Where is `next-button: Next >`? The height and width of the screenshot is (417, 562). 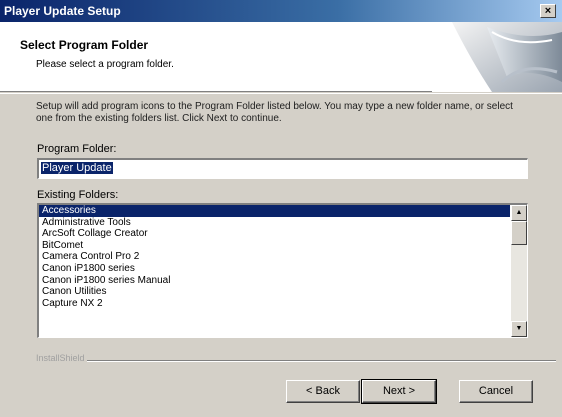
next-button: Next > is located at coordinates (399, 391).